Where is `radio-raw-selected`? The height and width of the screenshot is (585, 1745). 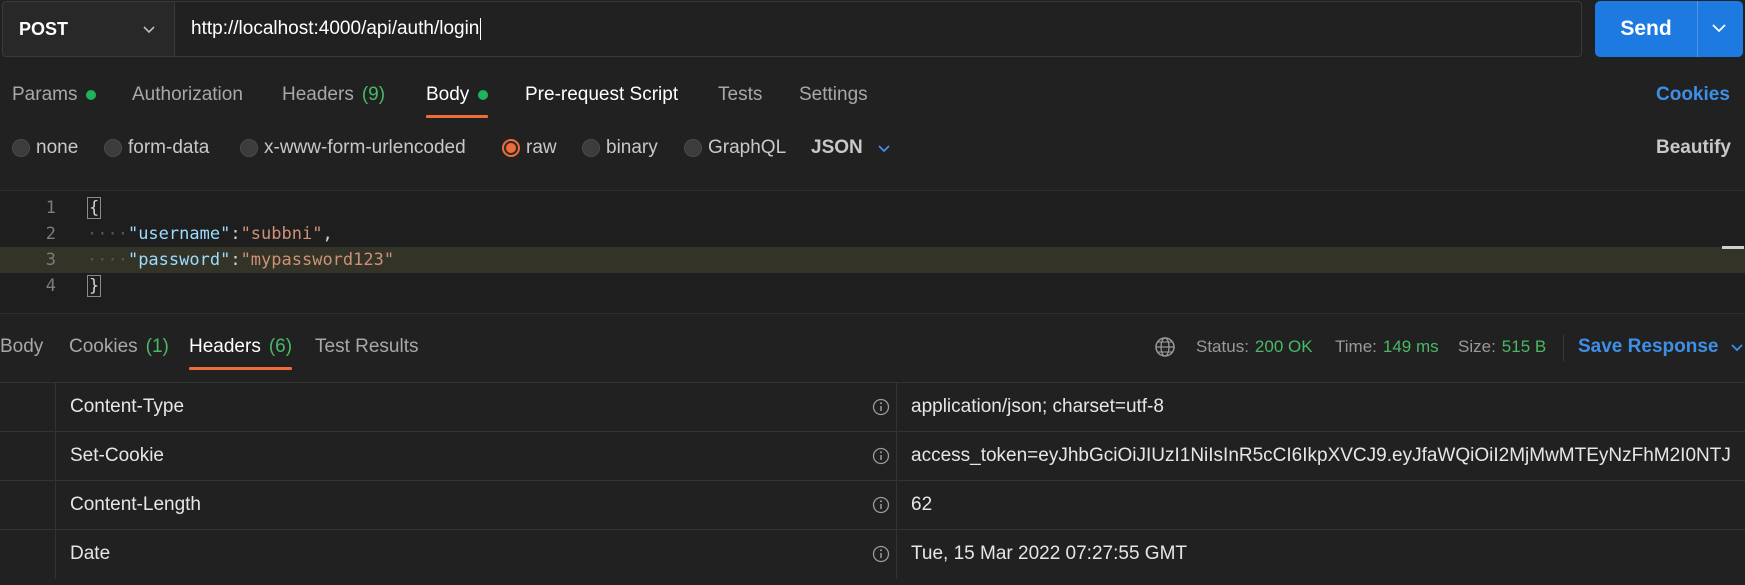
radio-raw-selected is located at coordinates (511, 148).